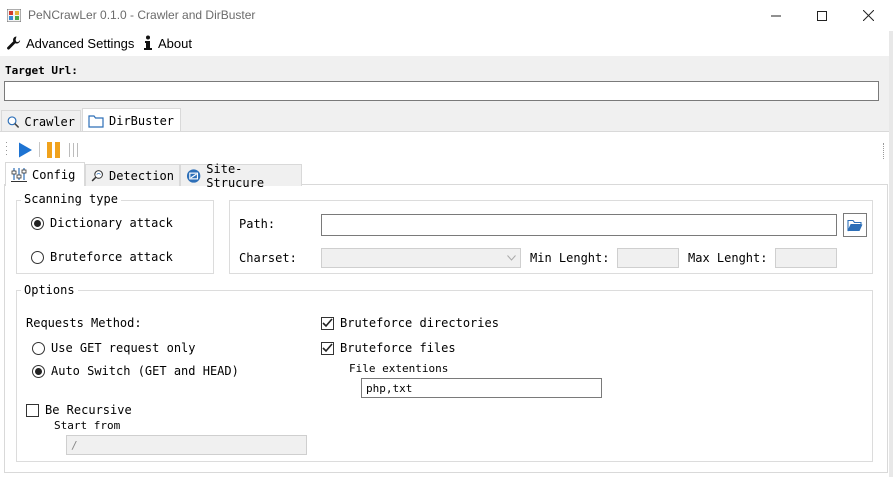 This screenshot has height=477, width=893. Describe the element at coordinates (80, 43) in the screenshot. I see `menu-advanced-settings-label: Advanced Settings` at that location.